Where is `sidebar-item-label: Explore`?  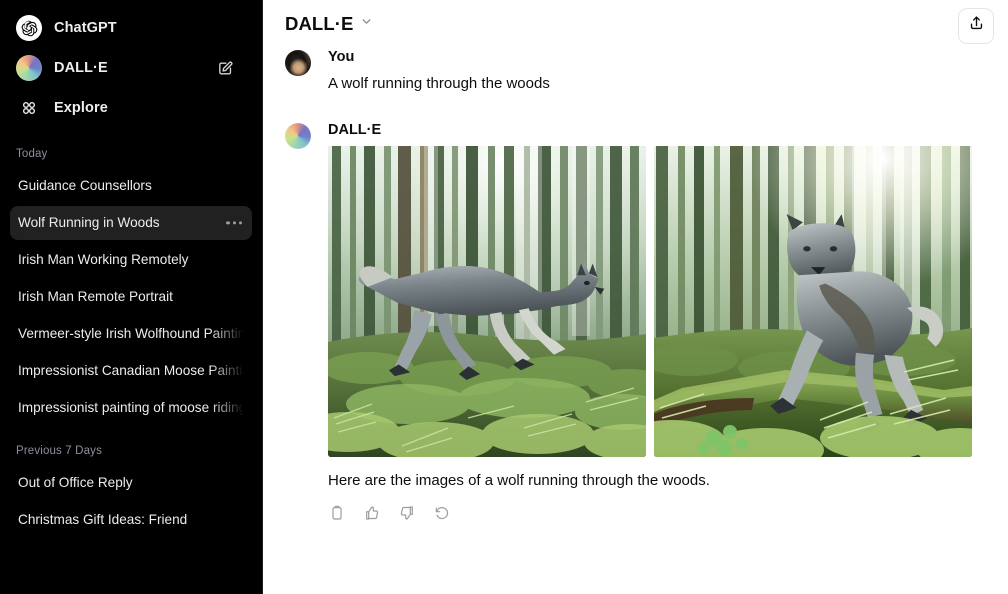 sidebar-item-label: Explore is located at coordinates (81, 108).